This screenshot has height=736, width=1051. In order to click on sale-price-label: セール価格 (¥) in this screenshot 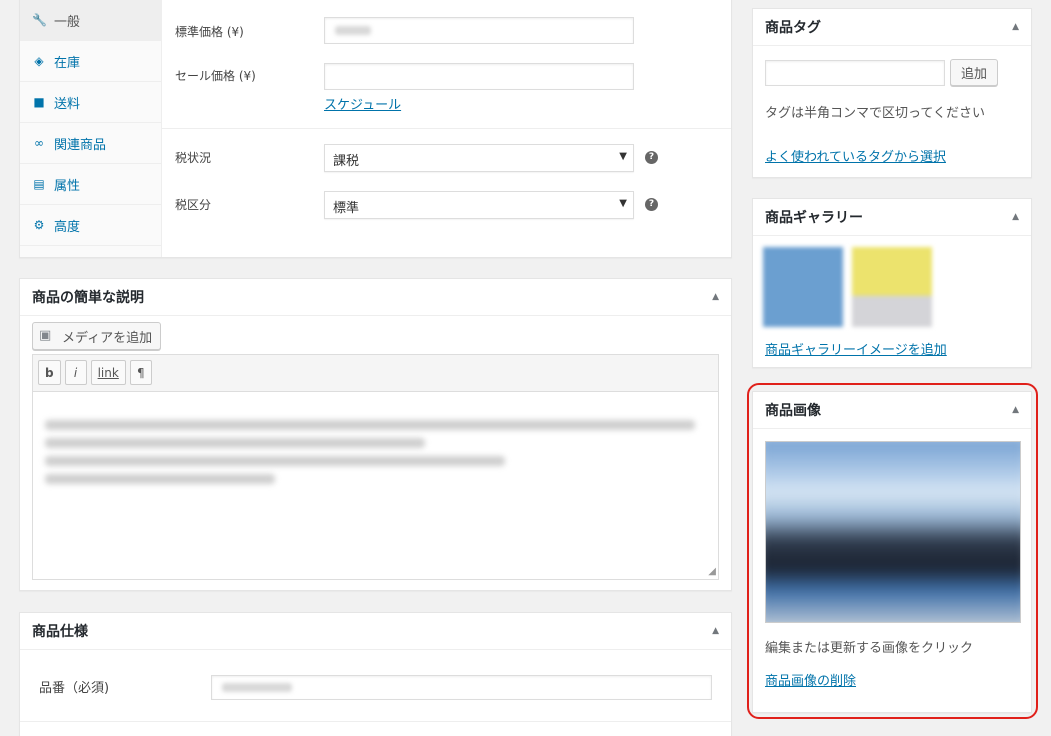, I will do `click(215, 76)`.